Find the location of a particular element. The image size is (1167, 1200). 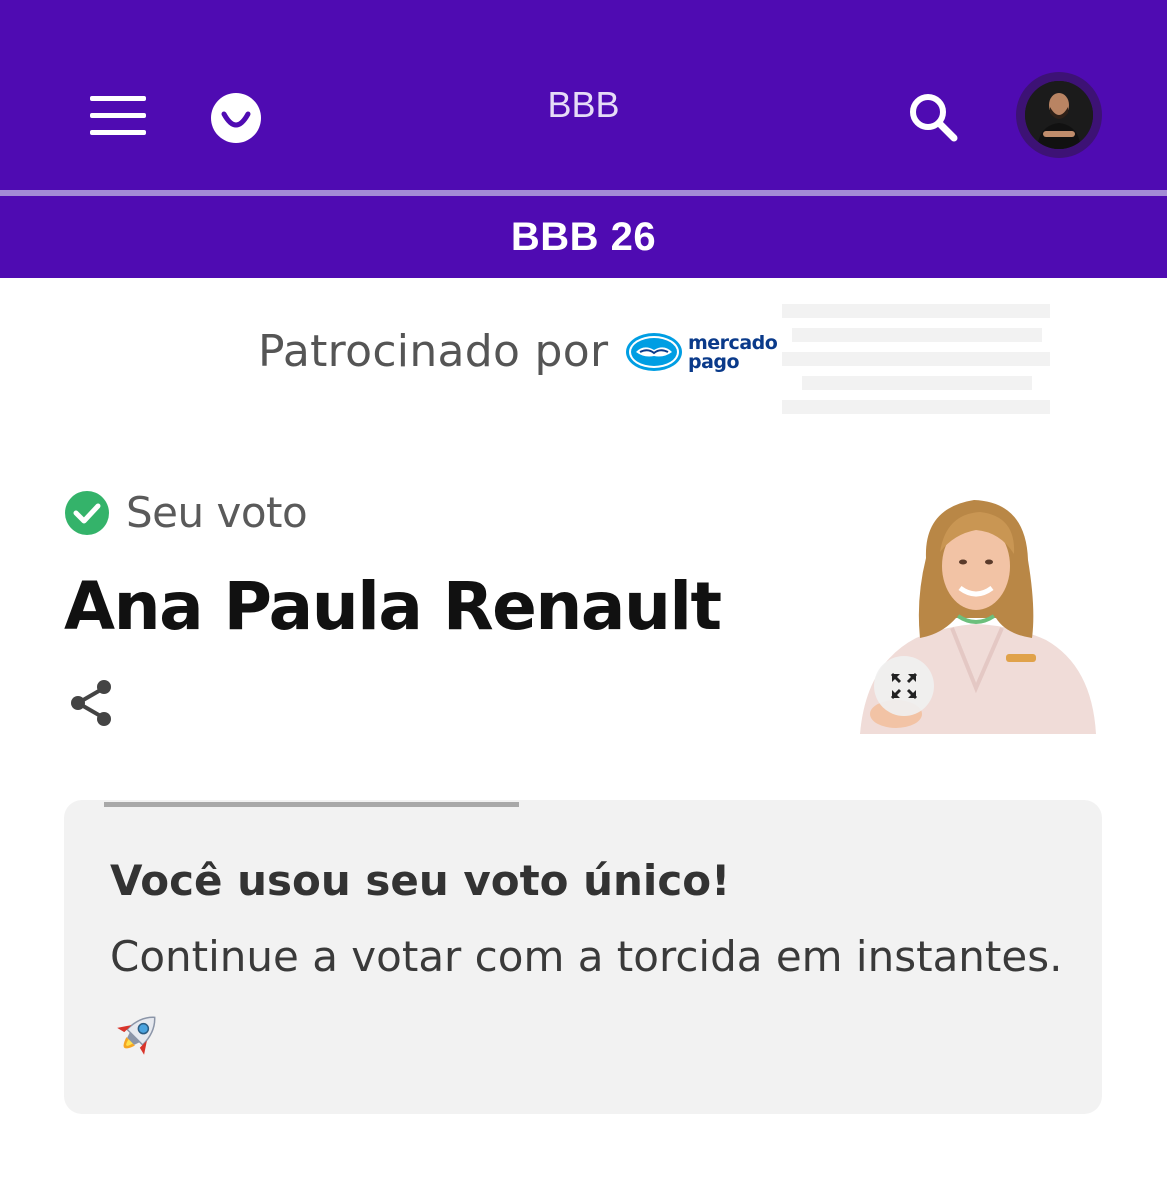

progress-bar is located at coordinates (311, 804).